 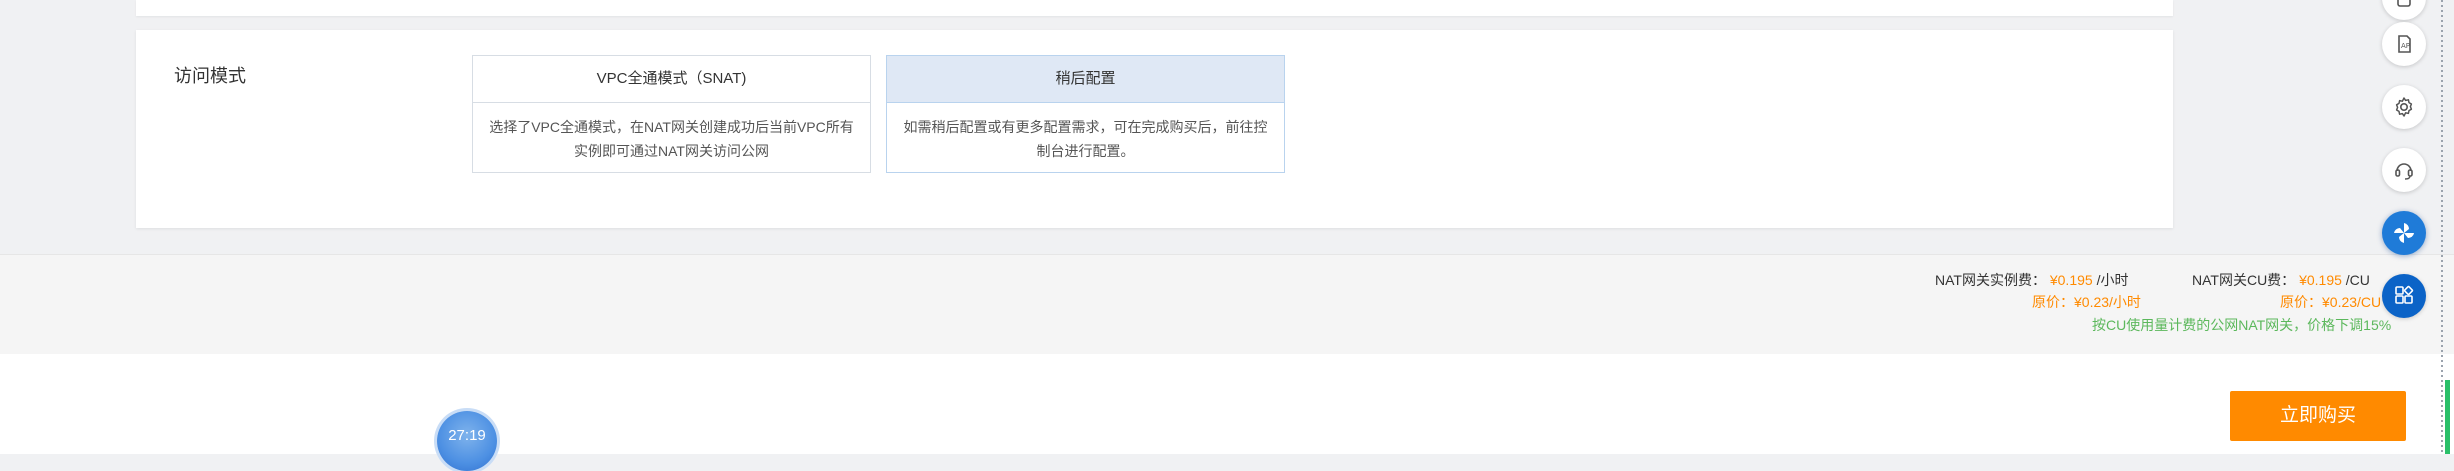 I want to click on gear-icon, so click(x=2404, y=107).